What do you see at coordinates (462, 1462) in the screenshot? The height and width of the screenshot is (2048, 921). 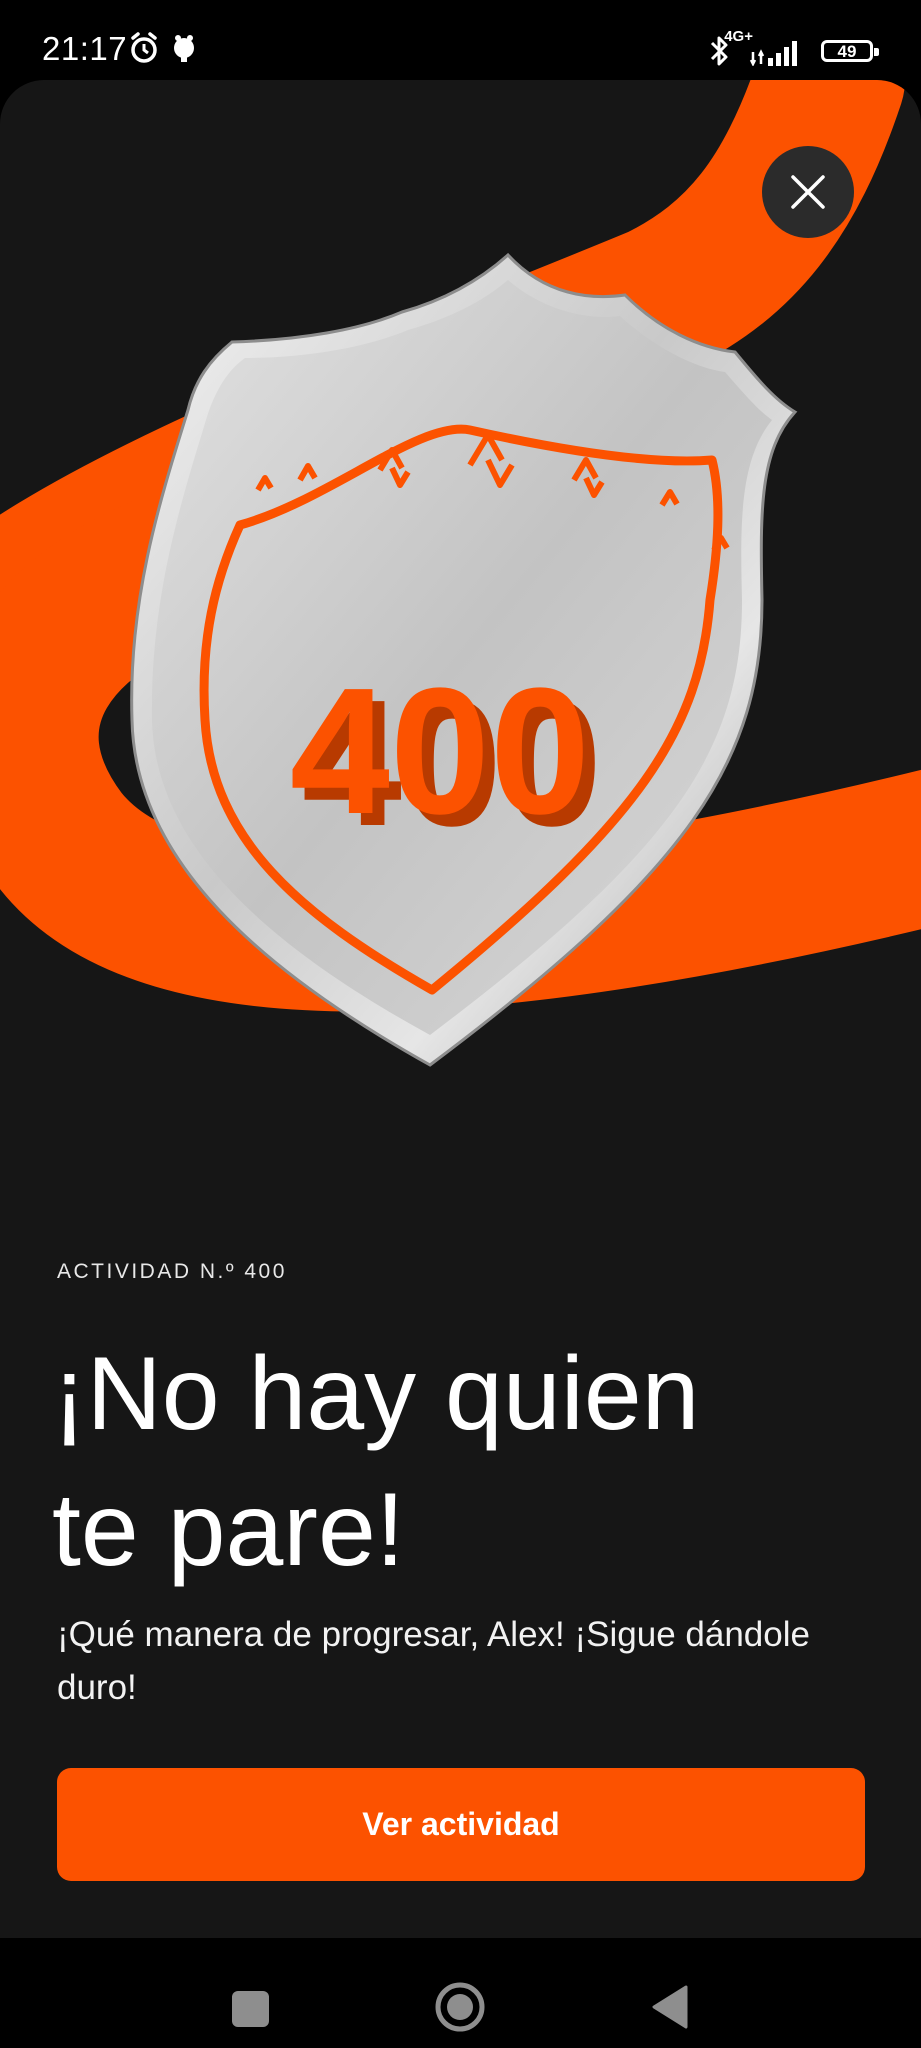 I see `headline: ¡No hay quien te pare!` at bounding box center [462, 1462].